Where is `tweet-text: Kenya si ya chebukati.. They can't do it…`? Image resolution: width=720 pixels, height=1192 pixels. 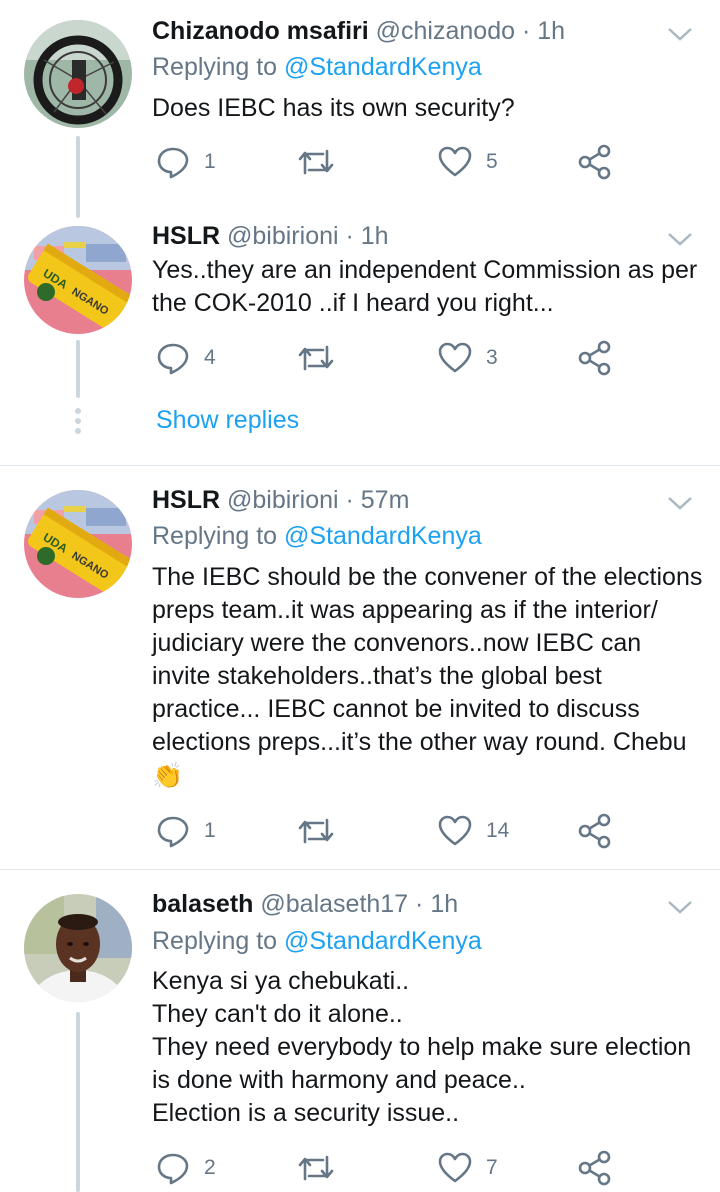 tweet-text: Kenya si ya chebukati.. They can't do it… is located at coordinates (422, 1047).